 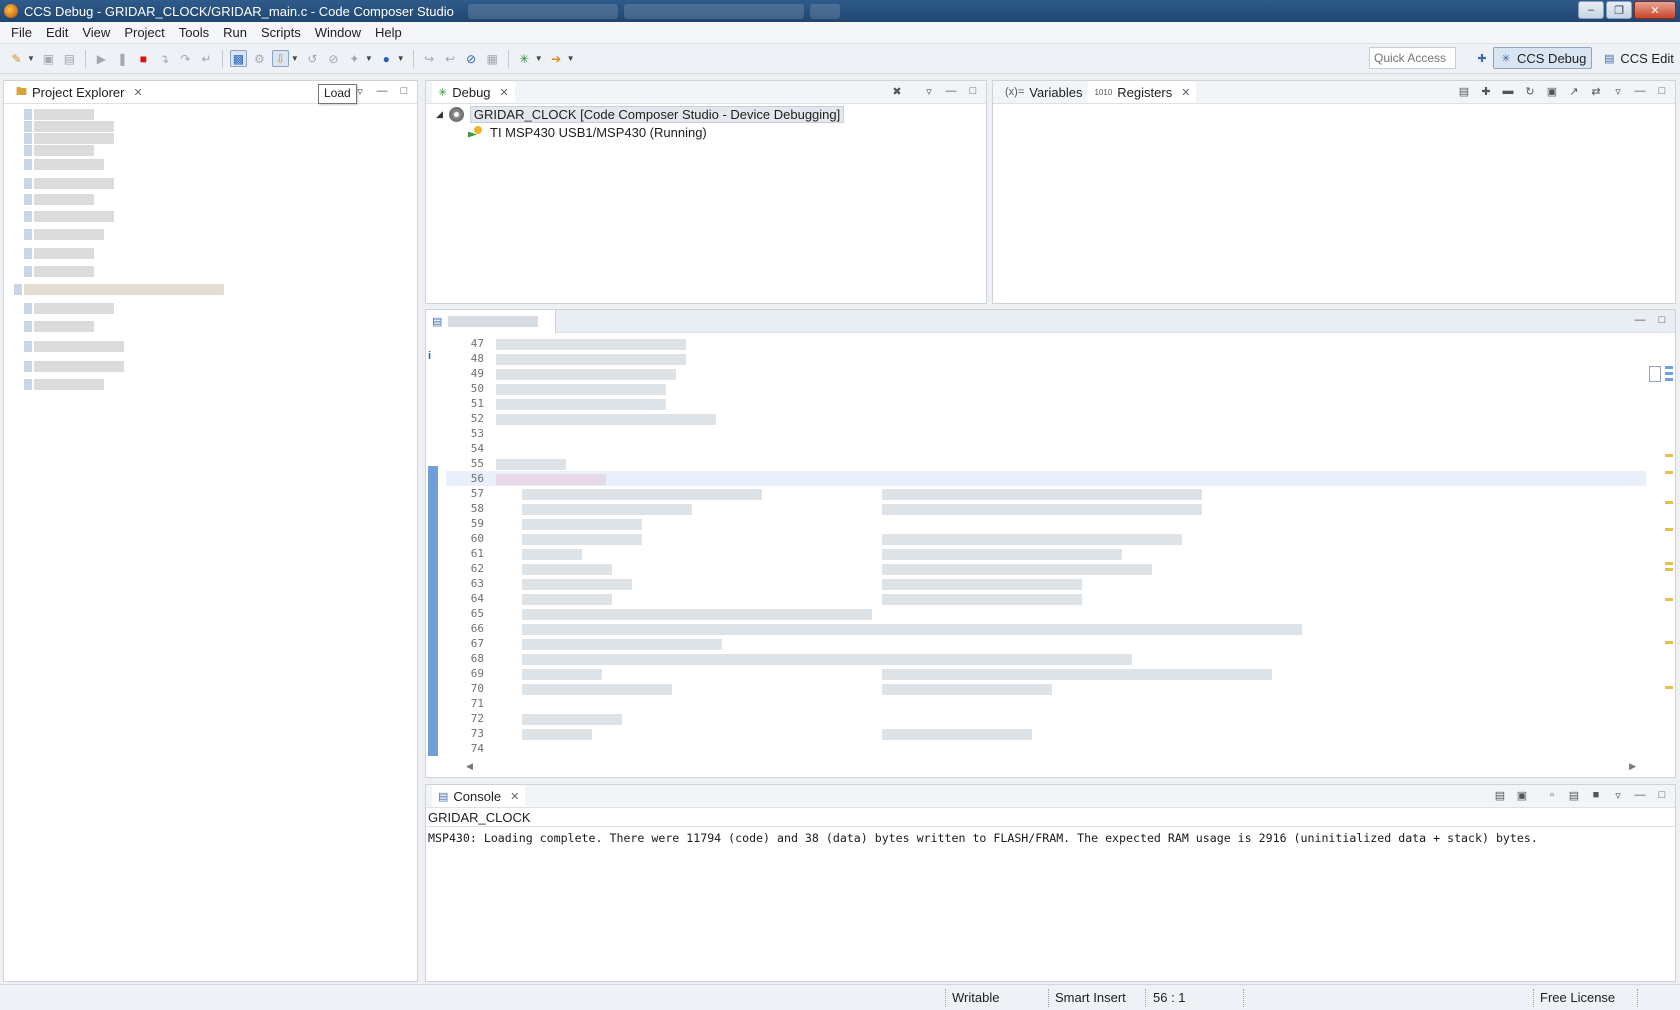 I want to click on sync-icon: ⇄, so click(x=1596, y=91).